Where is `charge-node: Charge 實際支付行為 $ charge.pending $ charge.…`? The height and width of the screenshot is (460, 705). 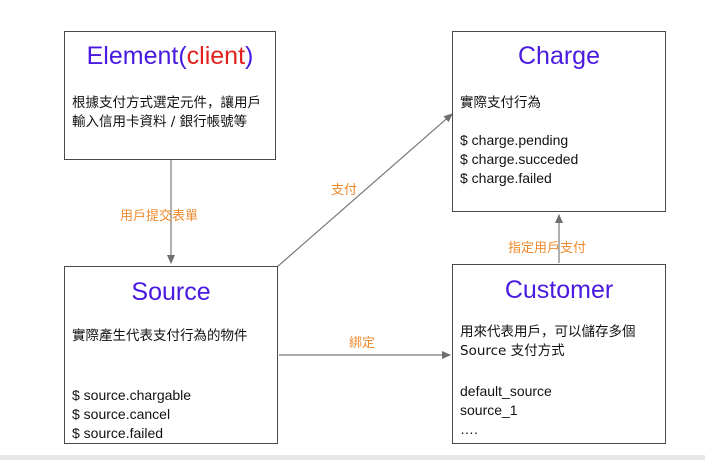 charge-node: Charge 實際支付行為 $ charge.pending $ charge.… is located at coordinates (559, 121).